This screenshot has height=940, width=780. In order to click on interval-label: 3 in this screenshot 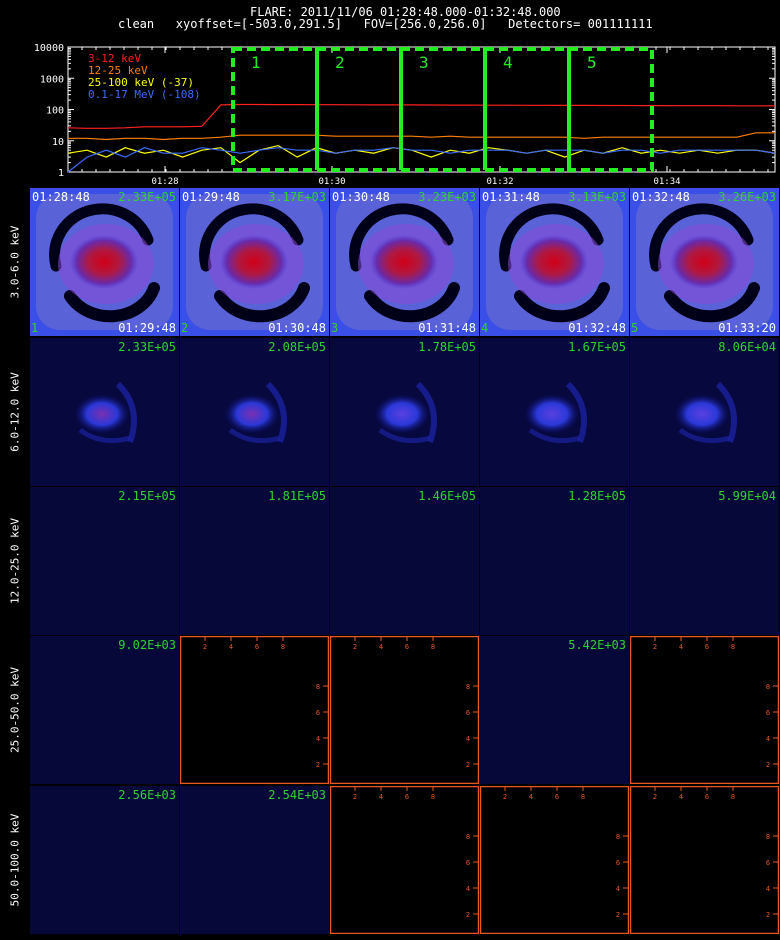, I will do `click(424, 62)`.